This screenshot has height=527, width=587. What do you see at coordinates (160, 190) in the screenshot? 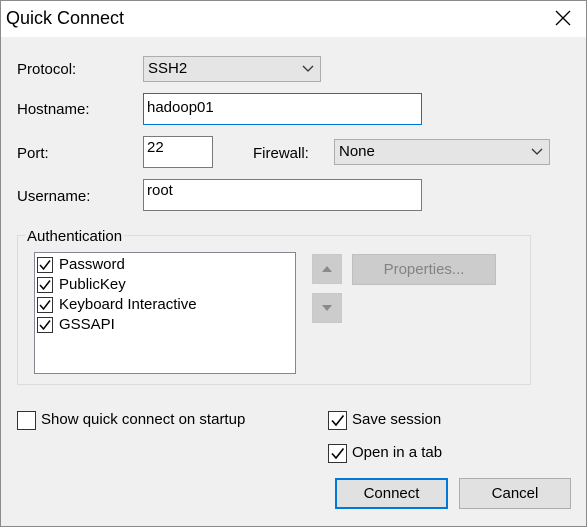
I see `username-value: root` at bounding box center [160, 190].